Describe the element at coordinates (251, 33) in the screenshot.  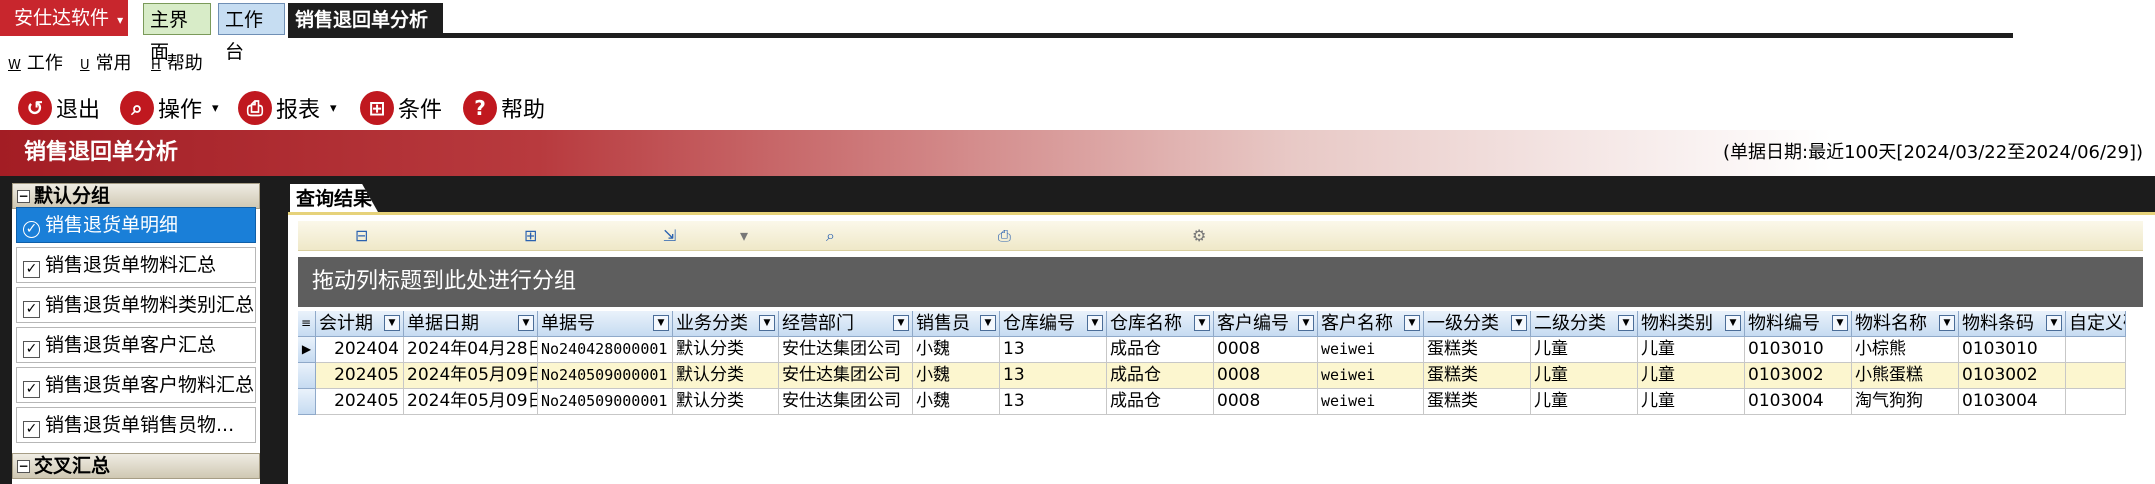
I see `tab-workbench: 工作台` at that location.